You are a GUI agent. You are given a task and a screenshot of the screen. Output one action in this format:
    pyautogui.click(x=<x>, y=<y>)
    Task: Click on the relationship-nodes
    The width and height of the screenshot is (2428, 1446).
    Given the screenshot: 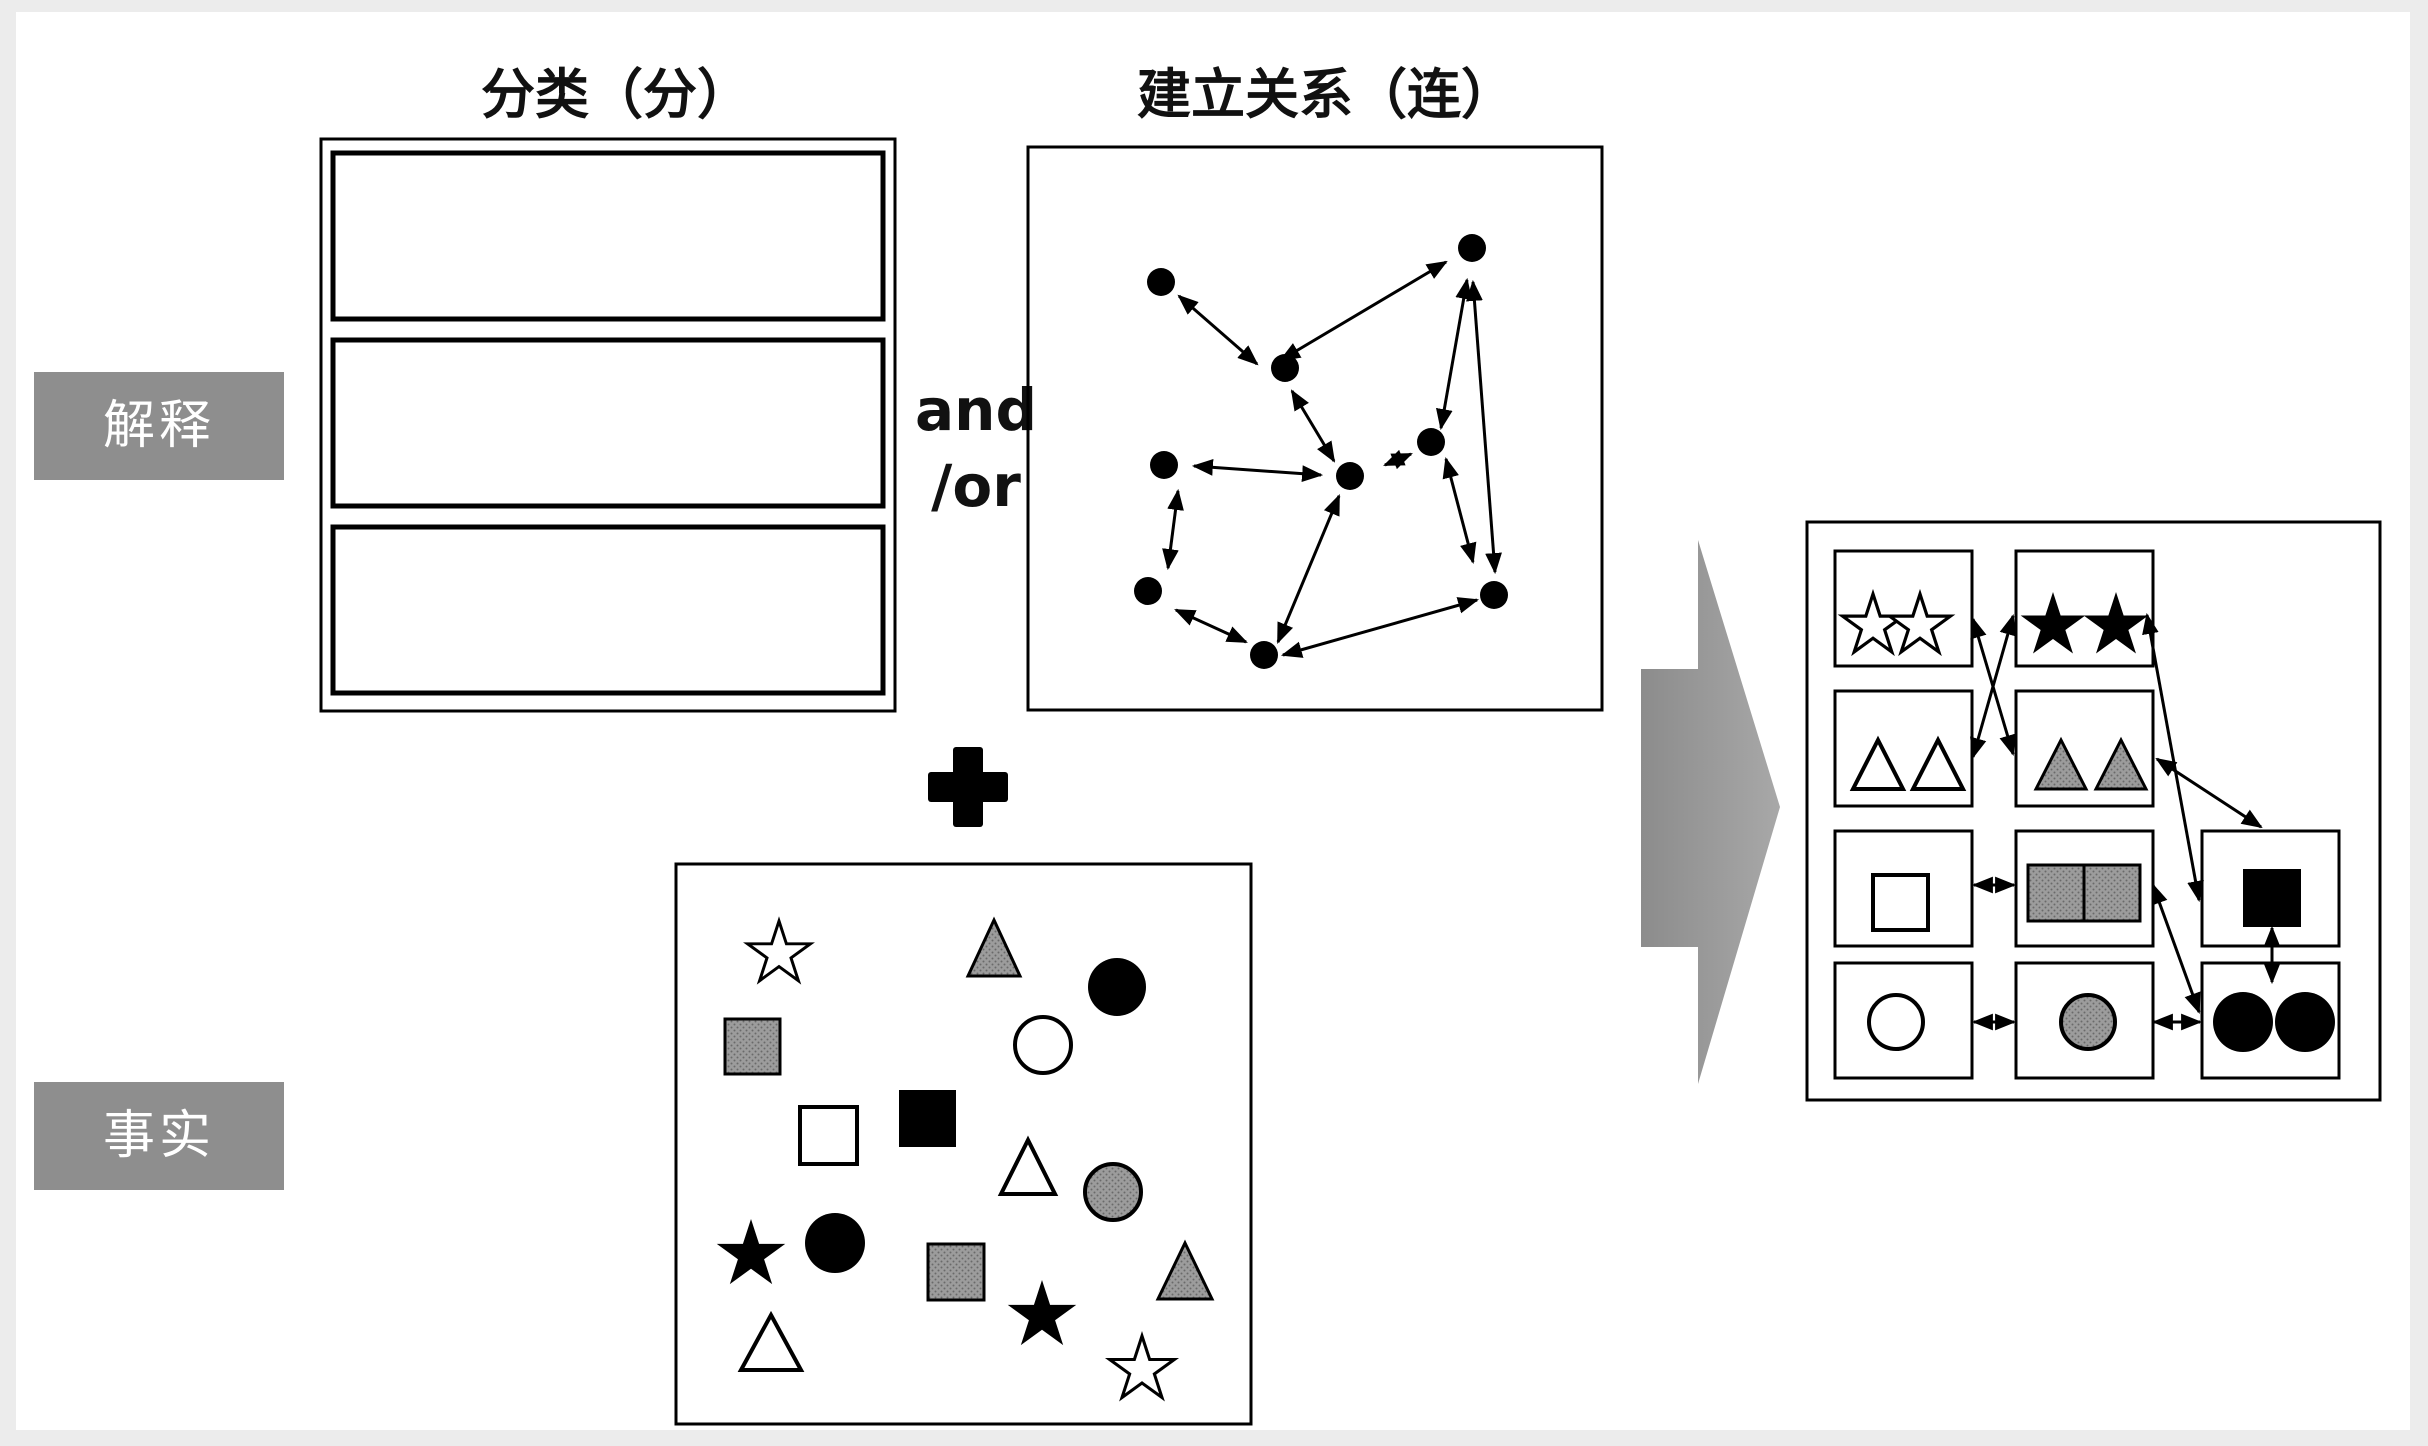 What is the action you would take?
    pyautogui.click(x=1321, y=451)
    